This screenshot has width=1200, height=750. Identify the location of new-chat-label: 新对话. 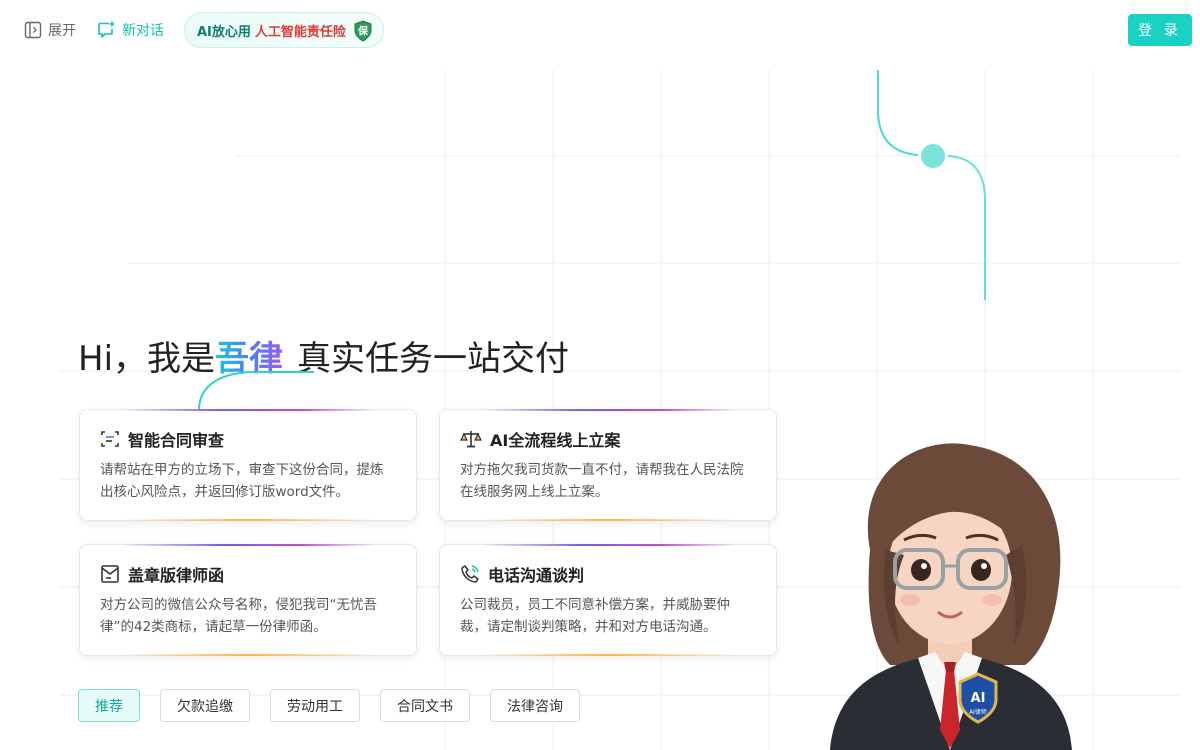
(143, 31).